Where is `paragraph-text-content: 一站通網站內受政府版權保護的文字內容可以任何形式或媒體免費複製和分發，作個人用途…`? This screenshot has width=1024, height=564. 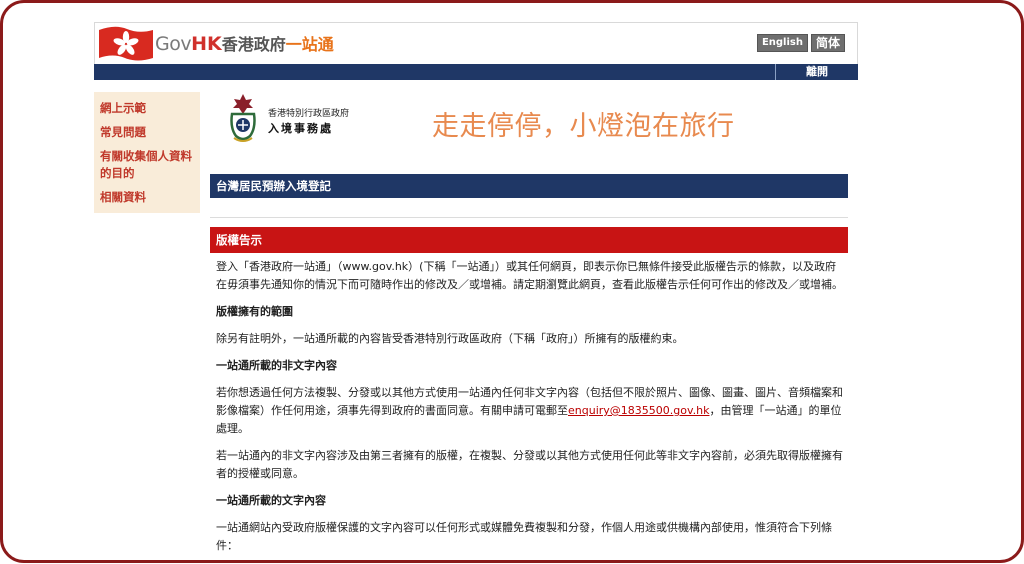
paragraph-text-content: 一站通網站內受政府版權保護的文字內容可以任何形式或媒體免費複製和分發，作個人用途… is located at coordinates (524, 536).